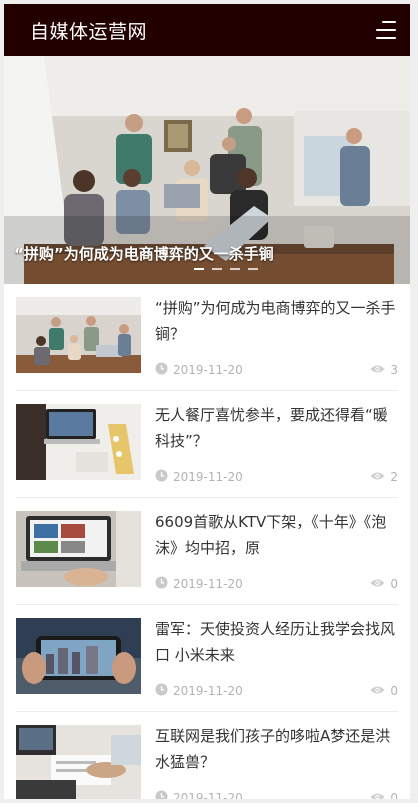 The image size is (418, 803). I want to click on top-header: 自媒体运营网, so click(207, 30).